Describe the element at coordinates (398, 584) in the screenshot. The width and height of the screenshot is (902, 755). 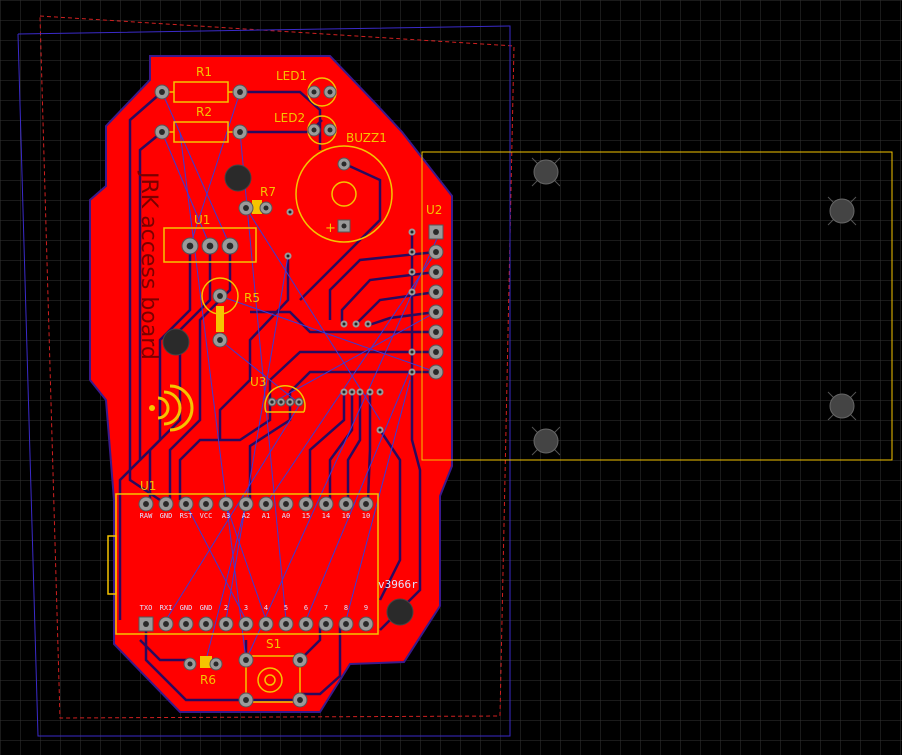
I see `revision-text: v3966r` at that location.